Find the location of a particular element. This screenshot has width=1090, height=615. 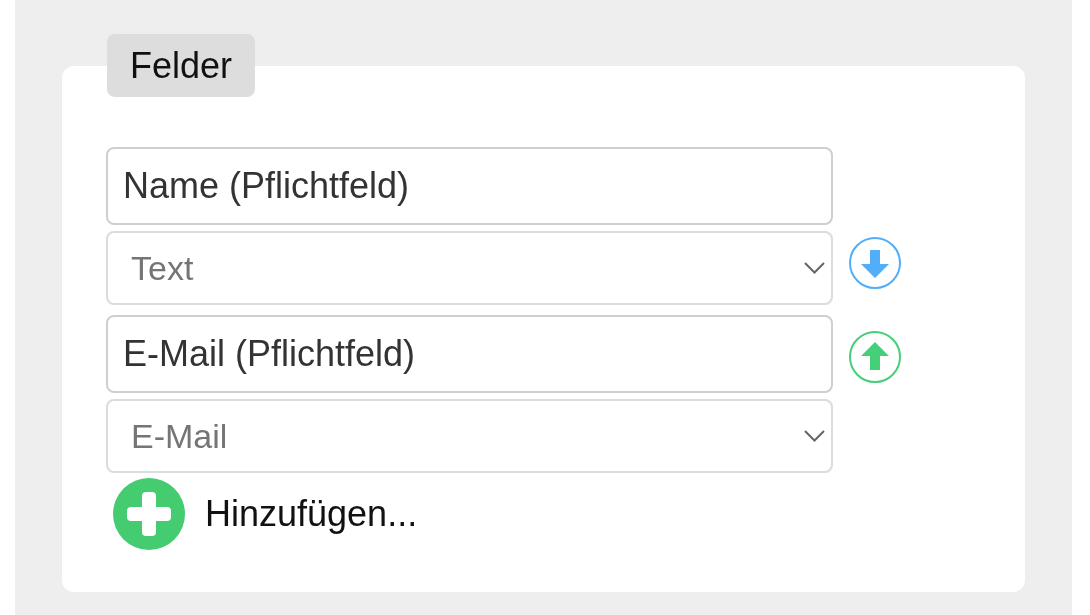

plus-icon is located at coordinates (149, 514).